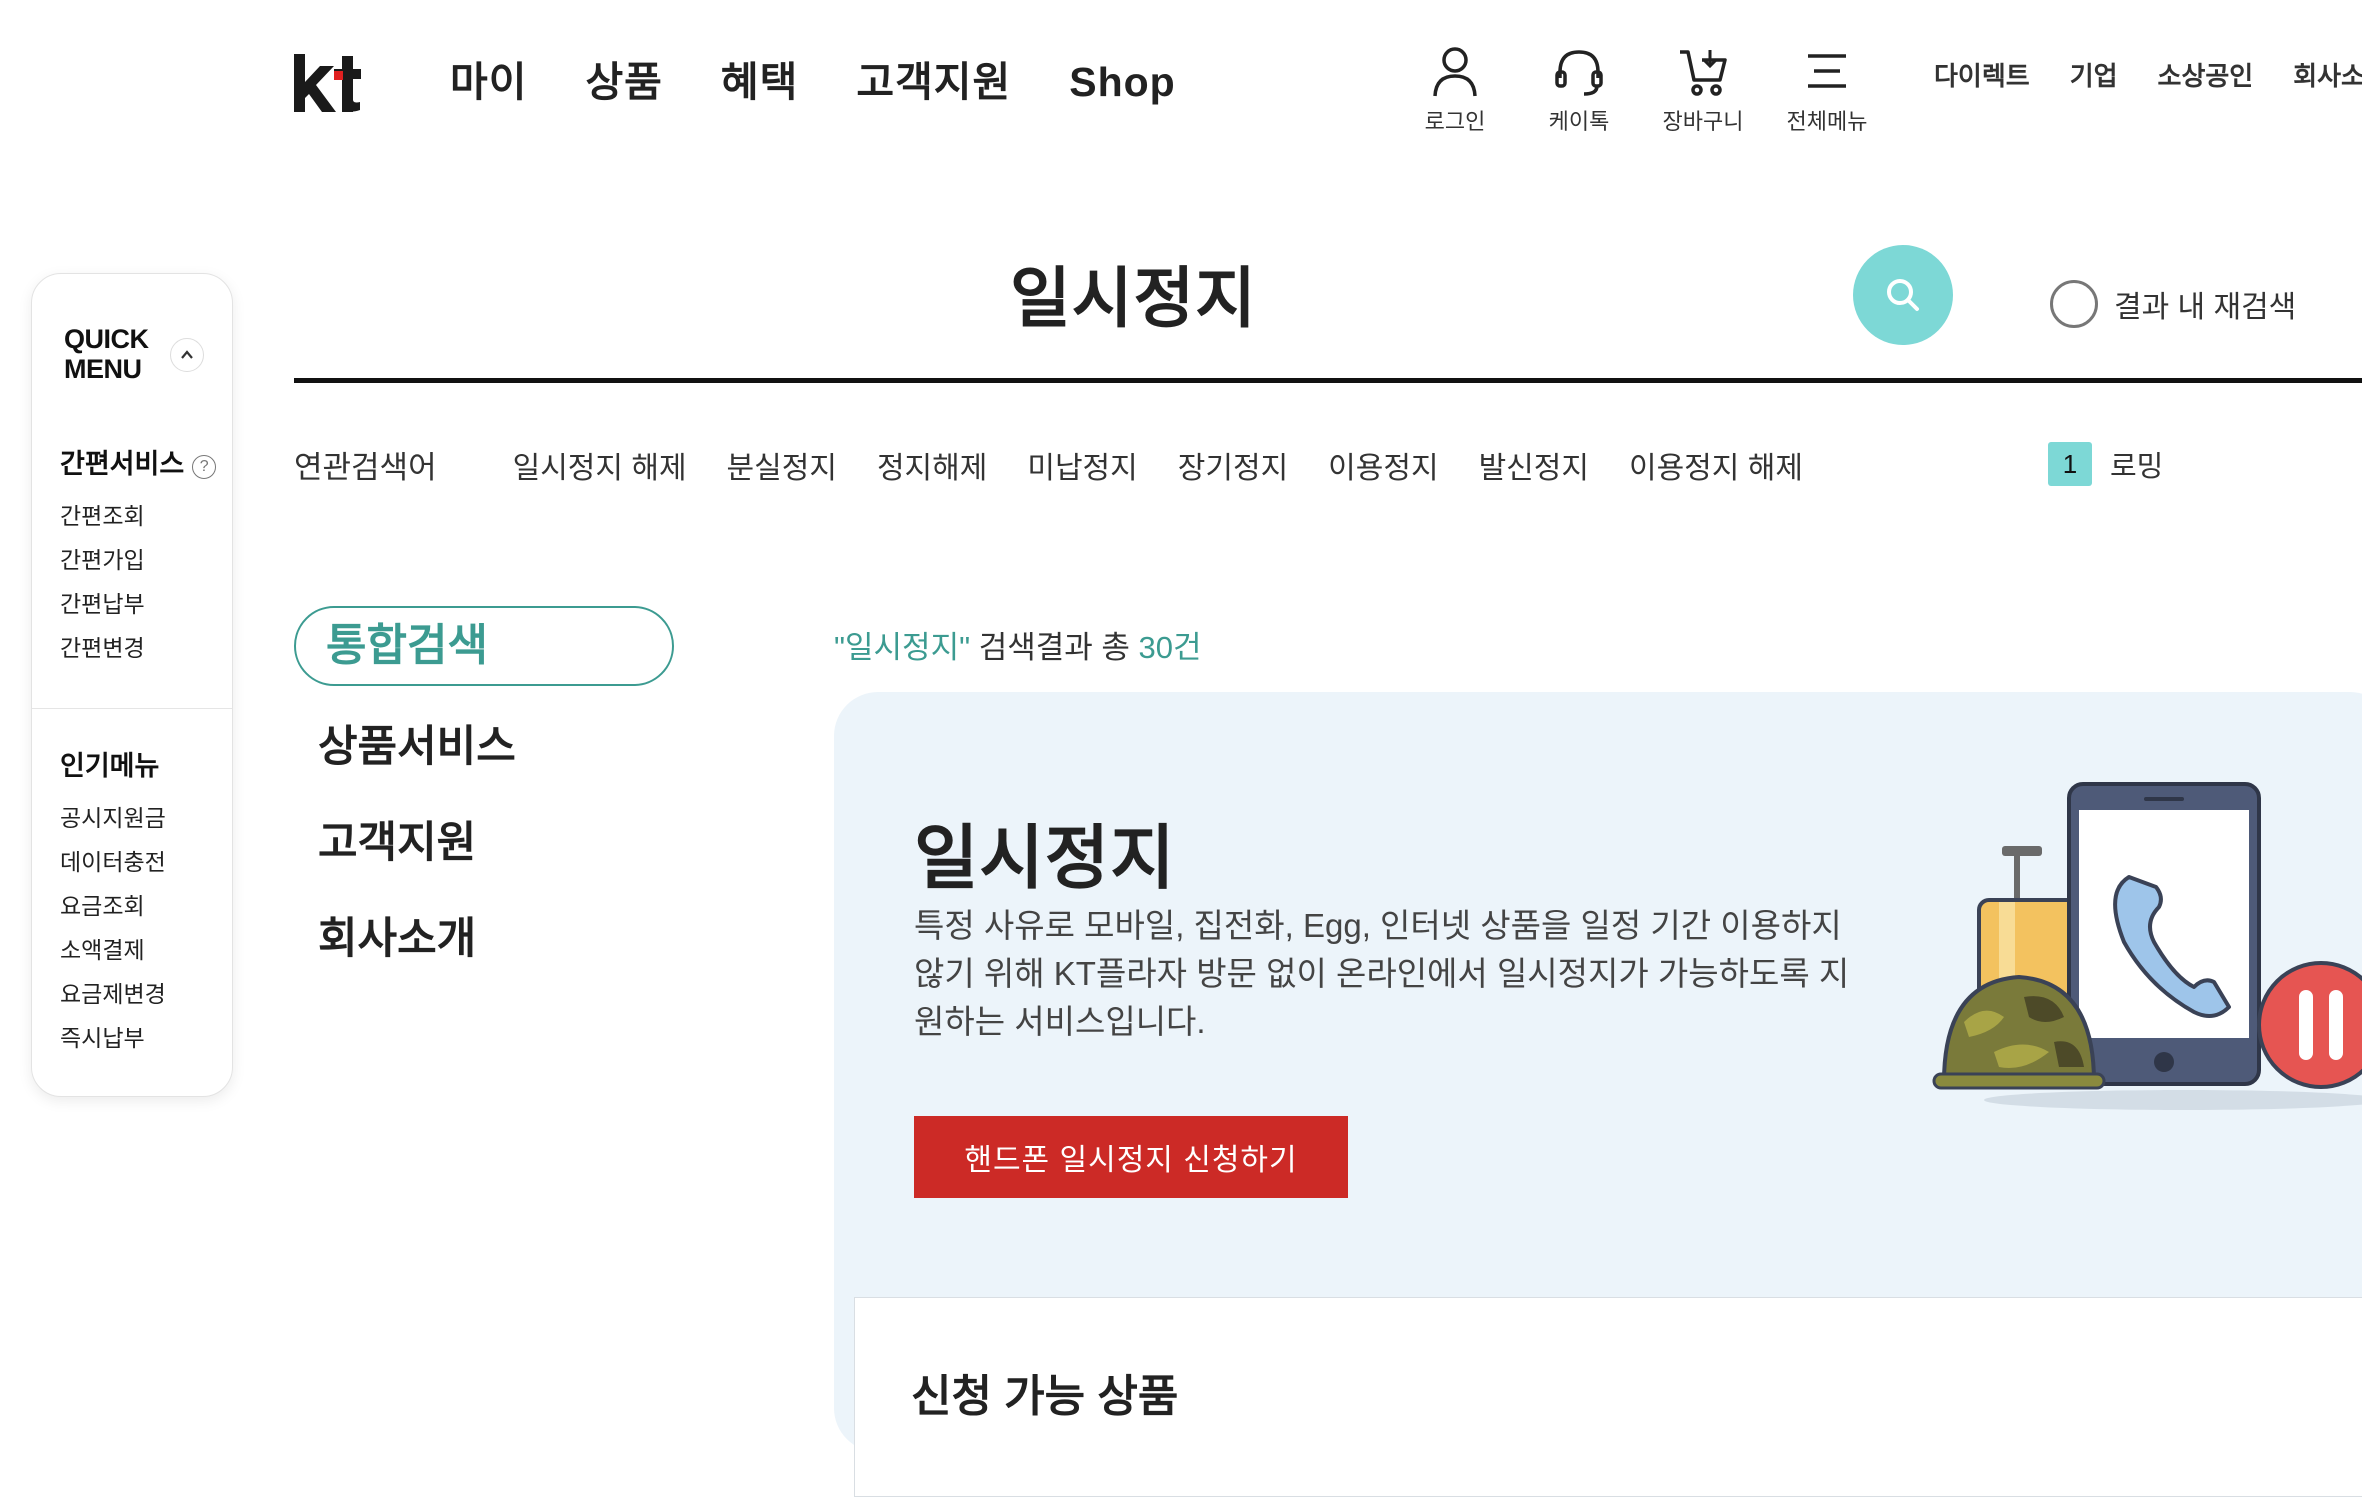 Image resolution: width=2362 pixels, height=1497 pixels. I want to click on search-button, so click(1903, 295).